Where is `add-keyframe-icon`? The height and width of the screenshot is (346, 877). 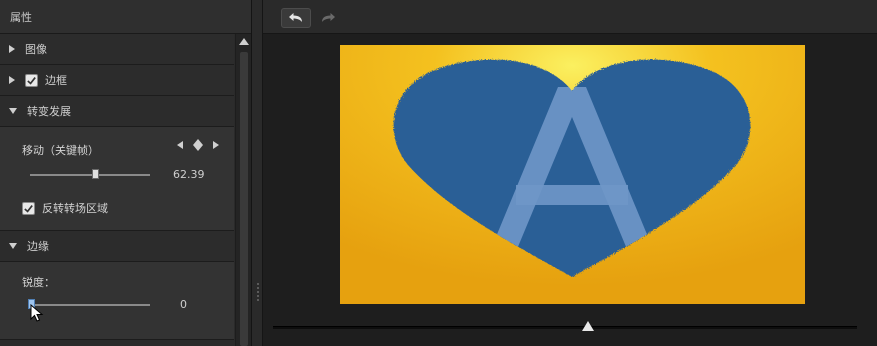 add-keyframe-icon is located at coordinates (198, 145).